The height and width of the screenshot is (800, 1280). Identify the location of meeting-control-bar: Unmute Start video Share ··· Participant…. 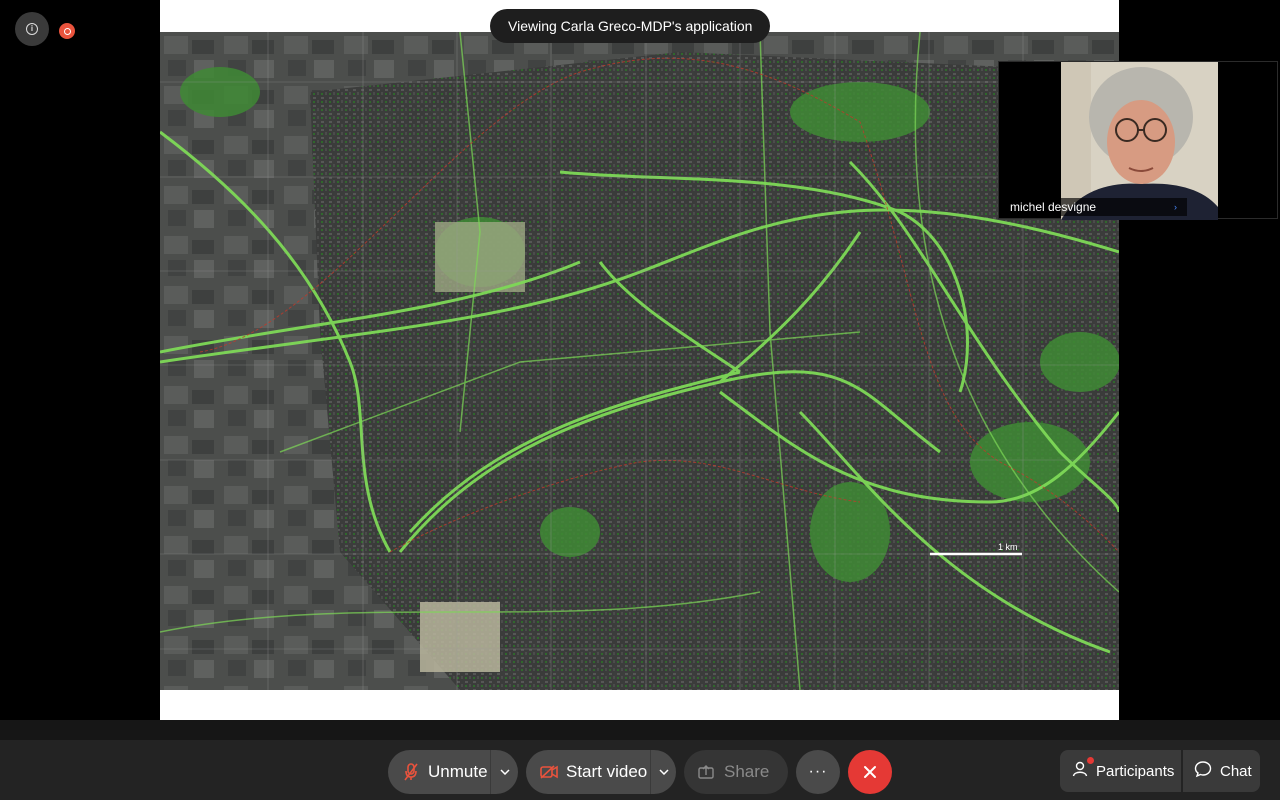
(640, 770).